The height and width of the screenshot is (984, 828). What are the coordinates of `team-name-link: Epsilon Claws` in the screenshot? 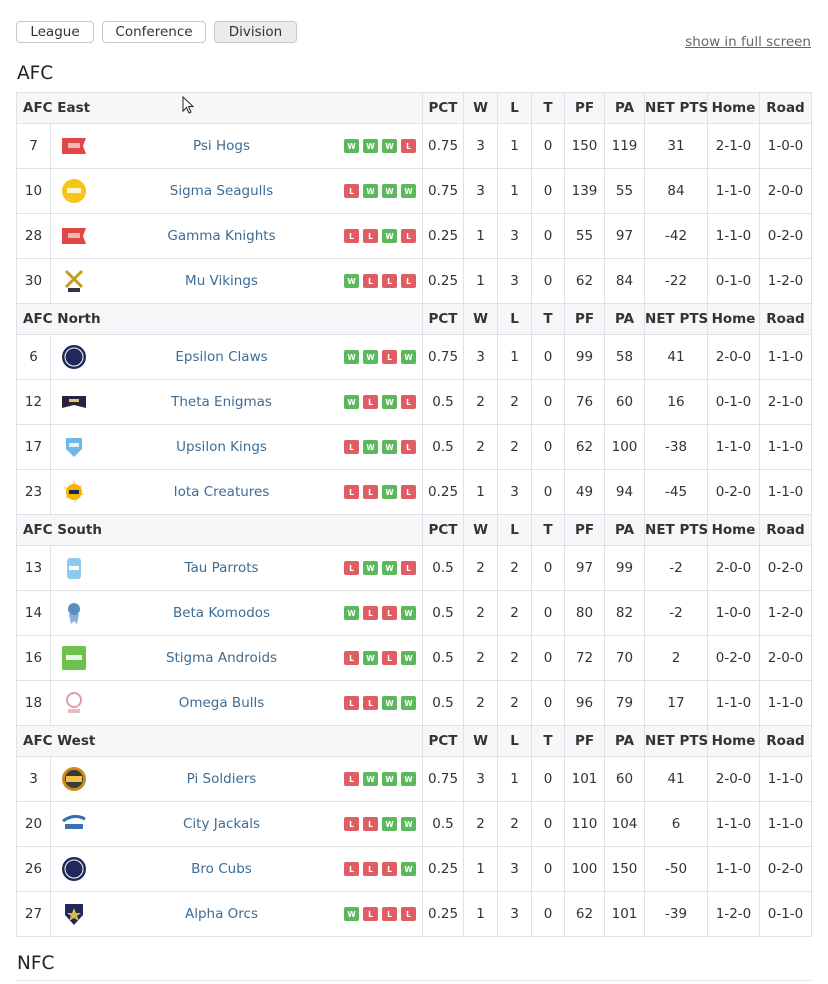 It's located at (221, 357).